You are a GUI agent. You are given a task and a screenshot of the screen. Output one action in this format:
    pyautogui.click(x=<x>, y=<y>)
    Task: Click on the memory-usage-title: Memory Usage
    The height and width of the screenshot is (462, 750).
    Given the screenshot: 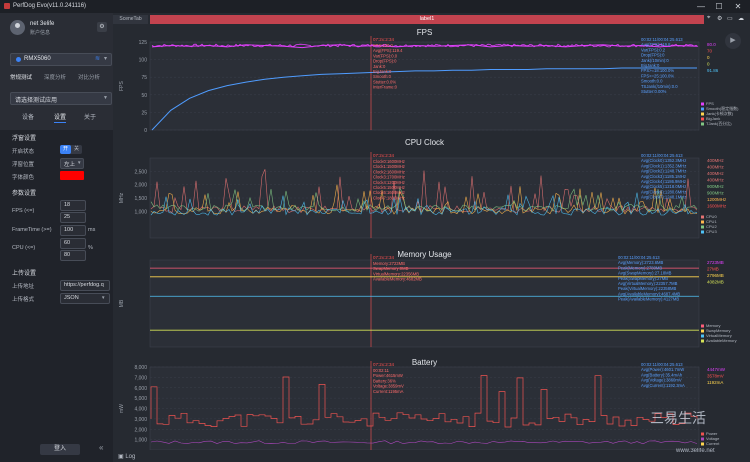 What is the action you would take?
    pyautogui.click(x=424, y=254)
    